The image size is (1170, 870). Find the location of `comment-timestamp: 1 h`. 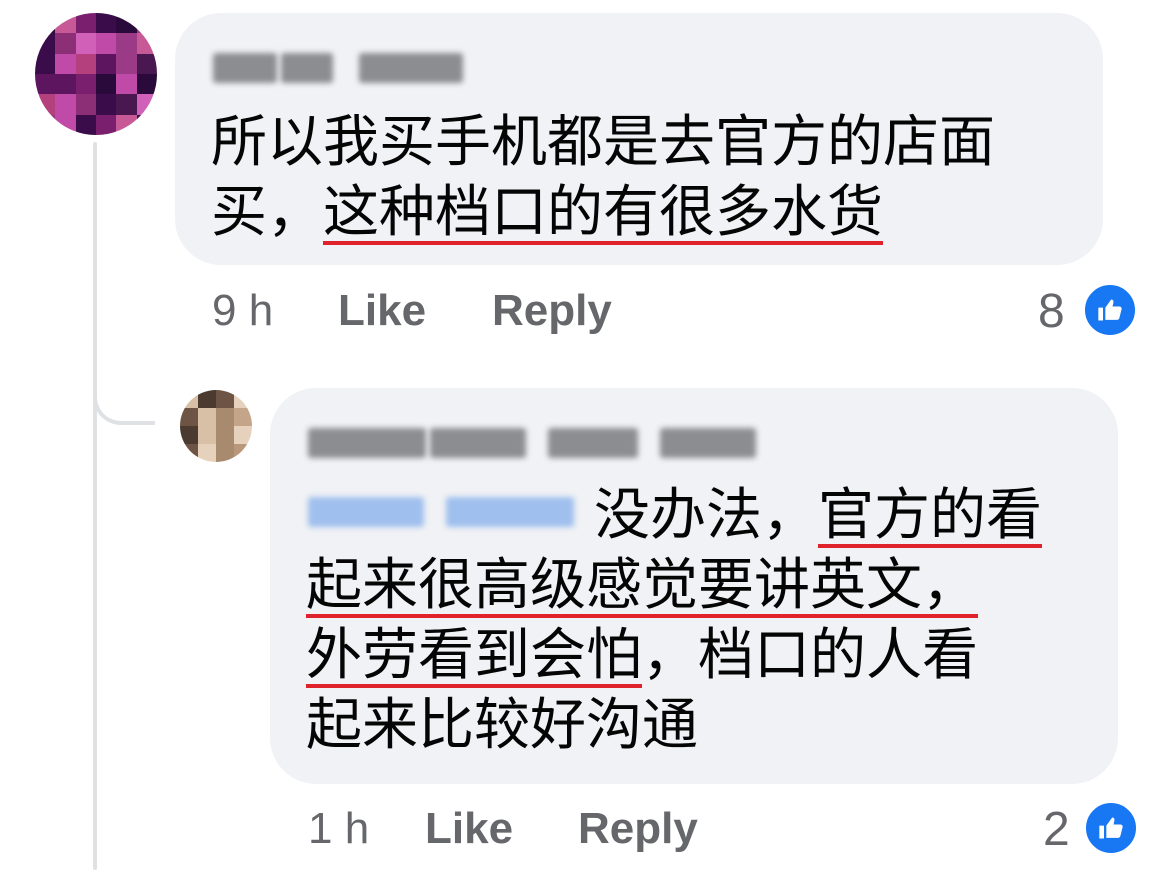

comment-timestamp: 1 h is located at coordinates (338, 829).